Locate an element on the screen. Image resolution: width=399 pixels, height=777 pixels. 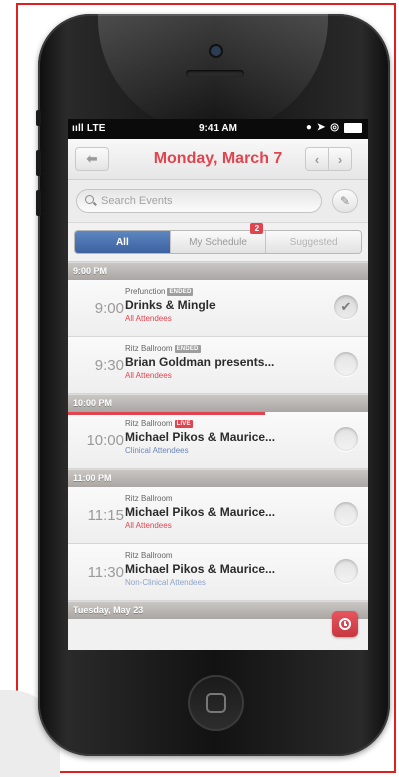
event-venue-line: Prefunction ENDED is located at coordinates (159, 291).